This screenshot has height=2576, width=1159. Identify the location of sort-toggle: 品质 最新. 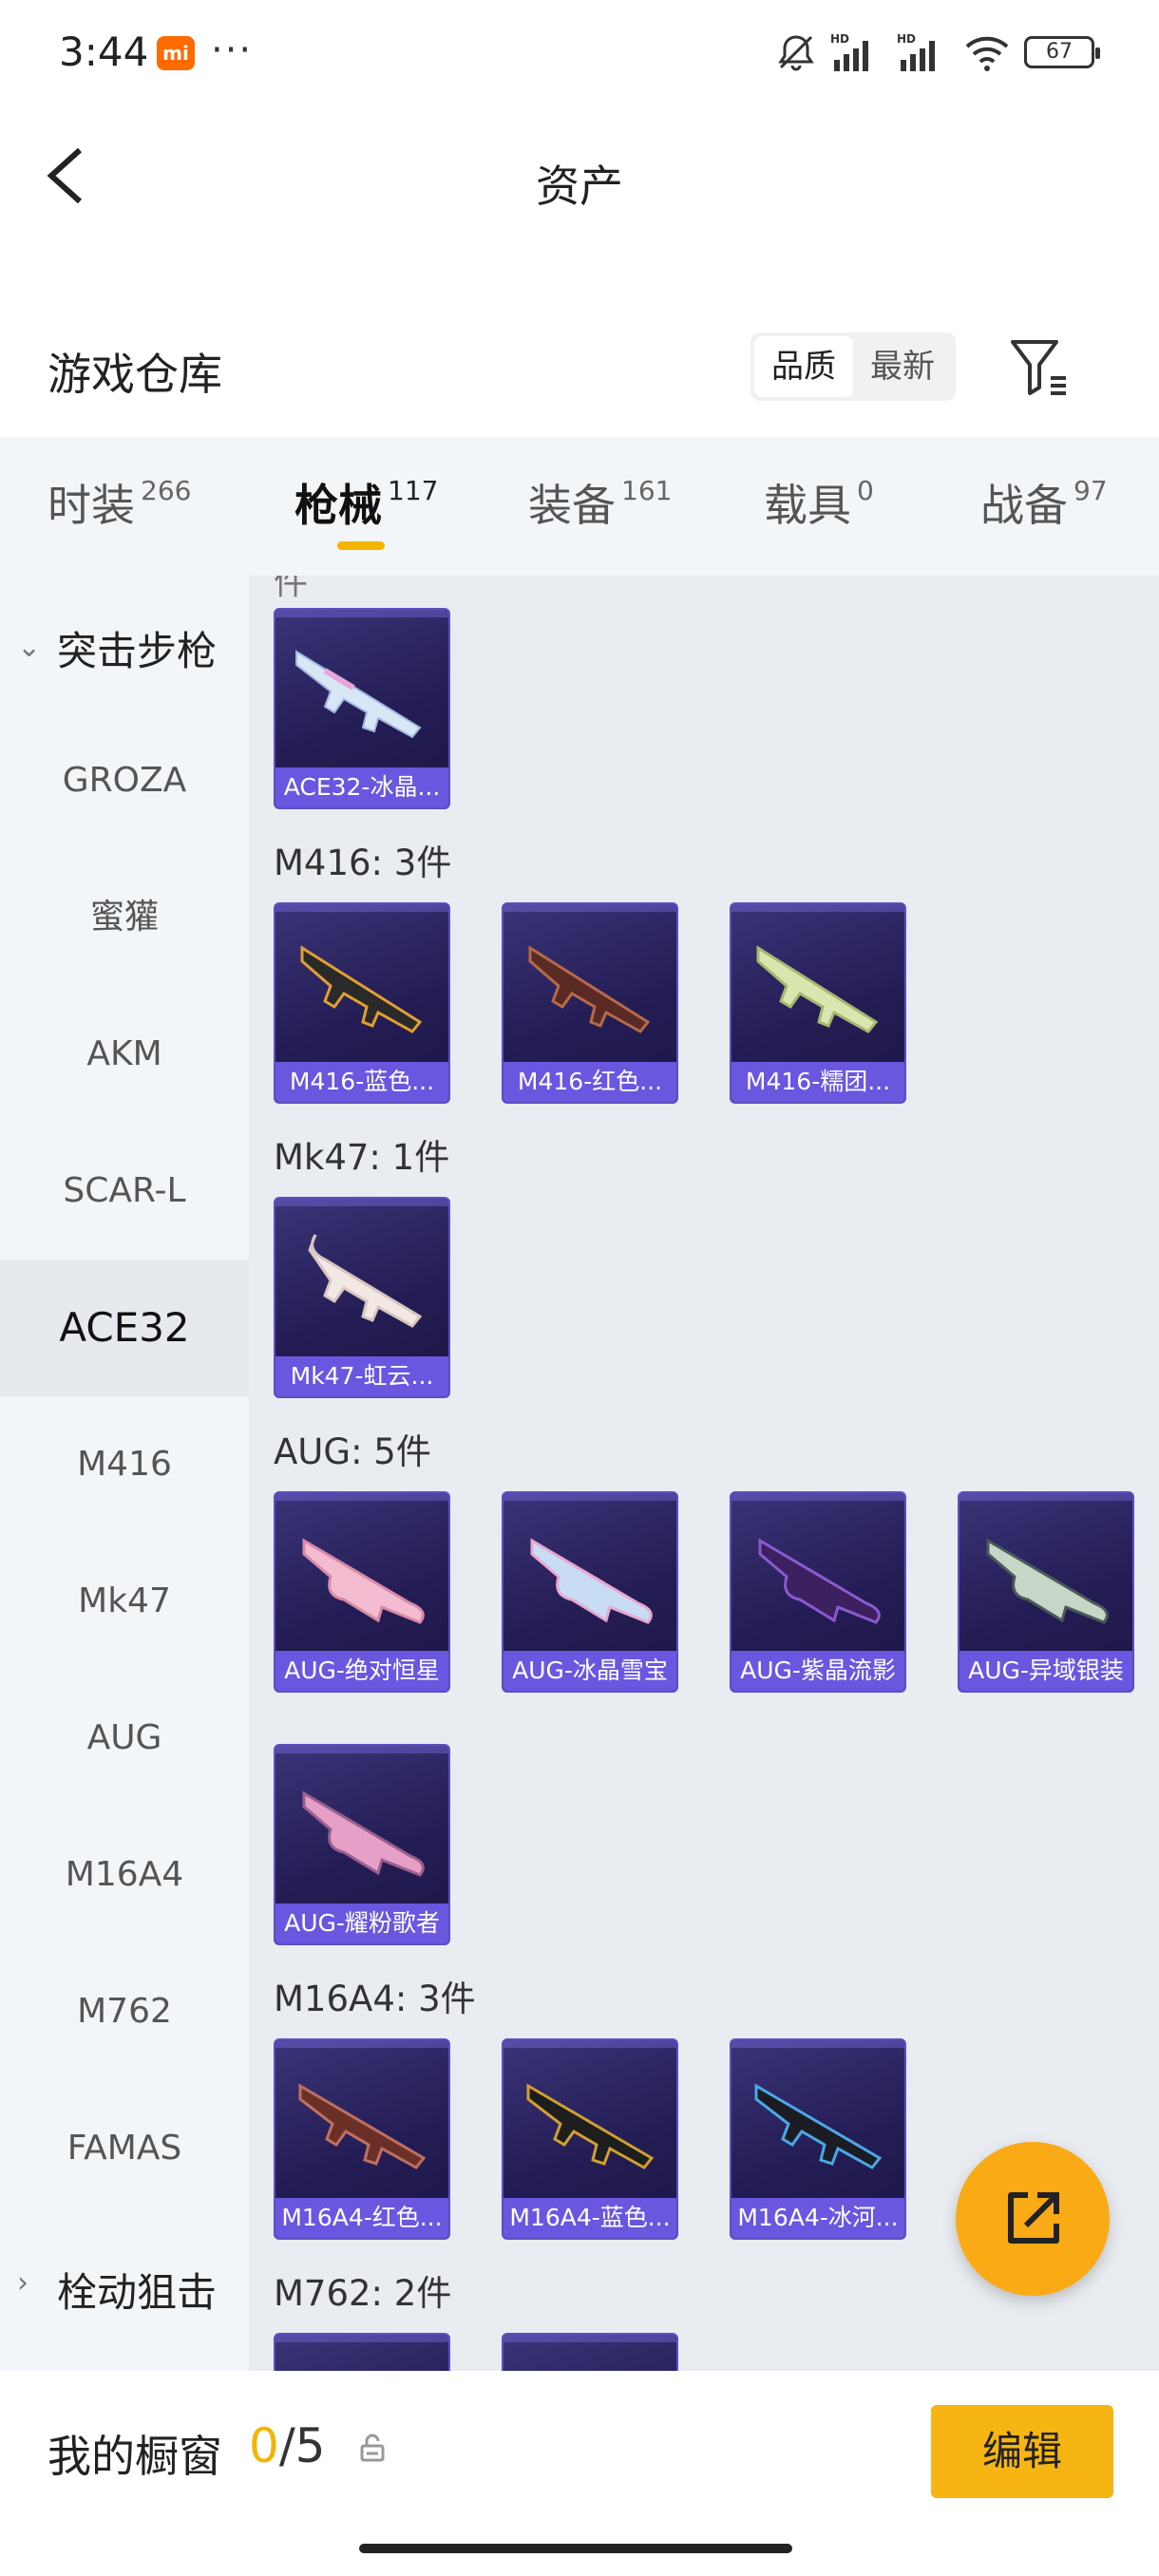
(853, 366).